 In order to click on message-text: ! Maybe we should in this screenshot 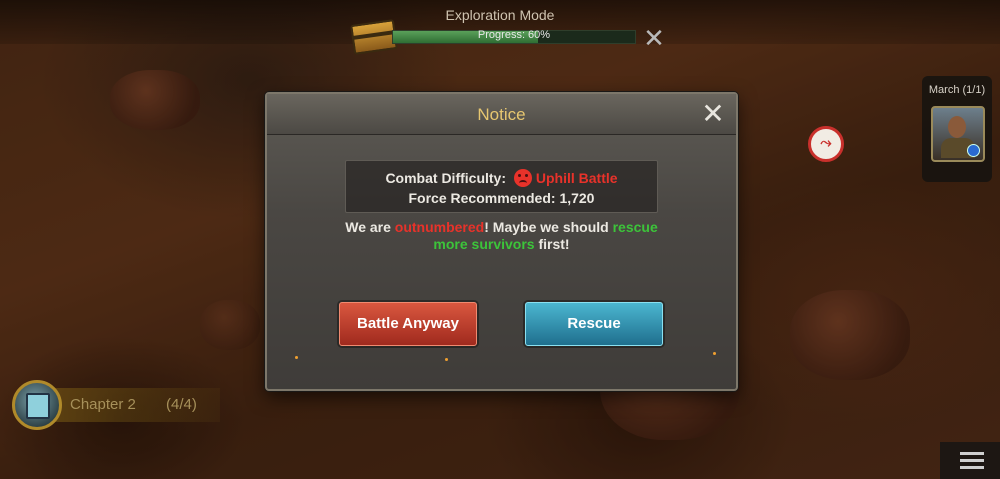, I will do `click(548, 227)`.